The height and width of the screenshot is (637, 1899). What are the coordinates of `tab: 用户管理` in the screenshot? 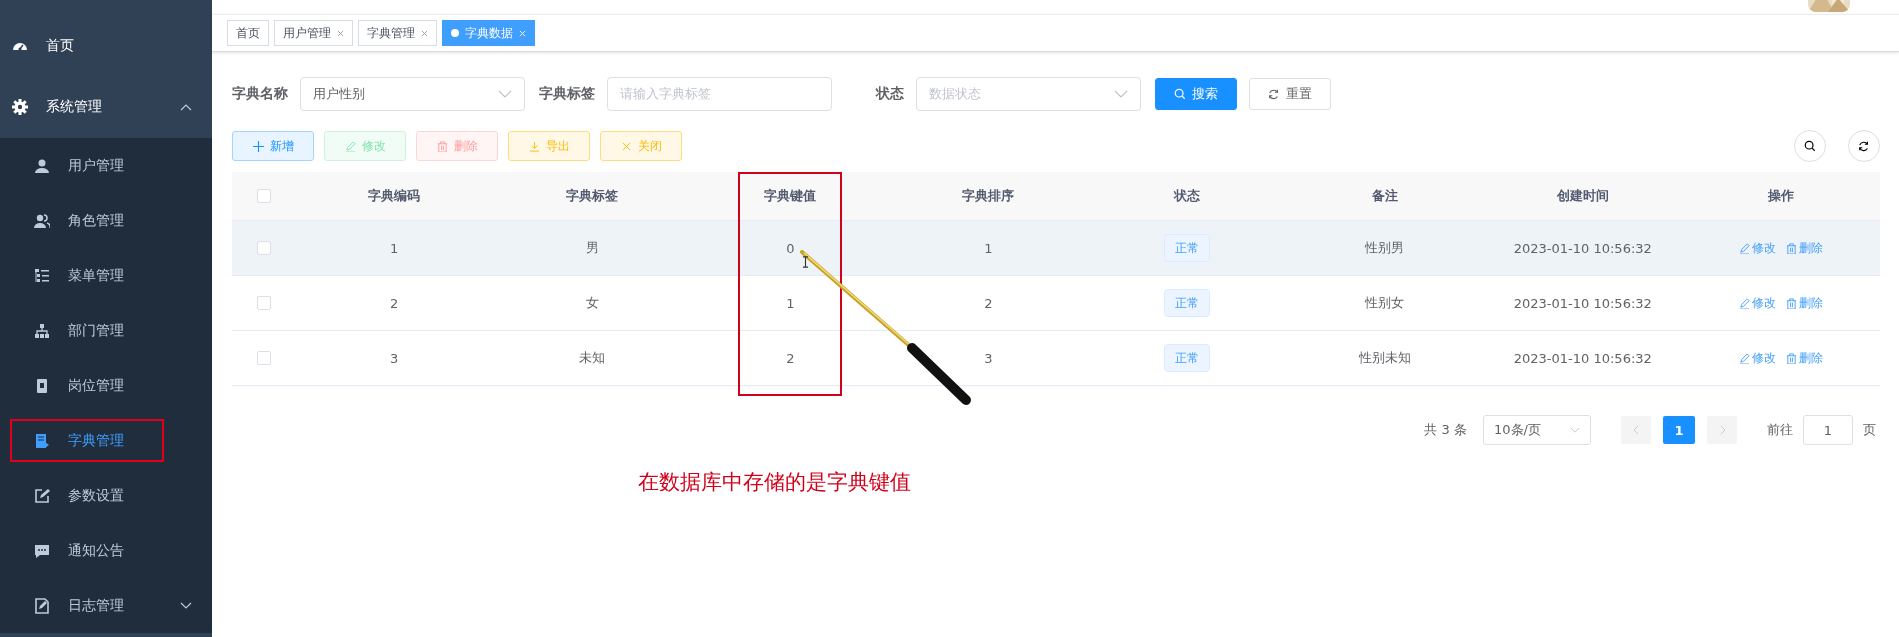 It's located at (313, 33).